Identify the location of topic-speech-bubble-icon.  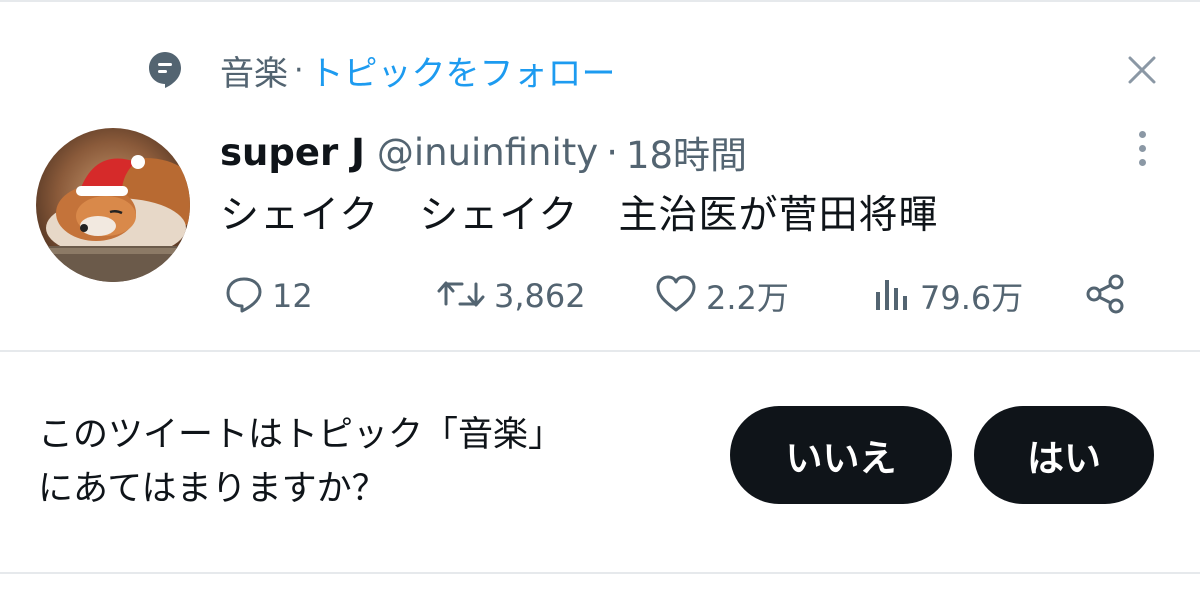
(165, 70).